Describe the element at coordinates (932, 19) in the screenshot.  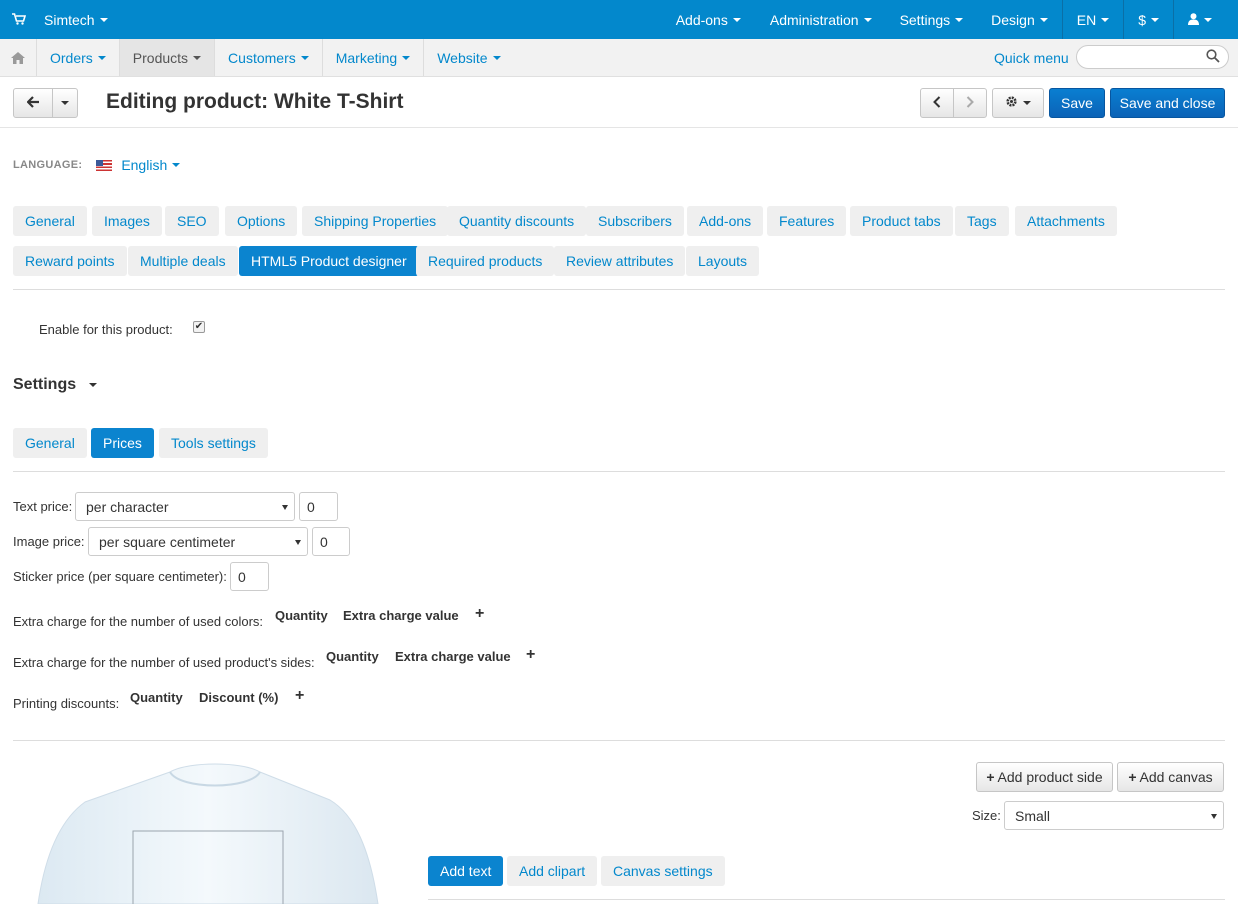
I see `menu-settings: Settings` at that location.